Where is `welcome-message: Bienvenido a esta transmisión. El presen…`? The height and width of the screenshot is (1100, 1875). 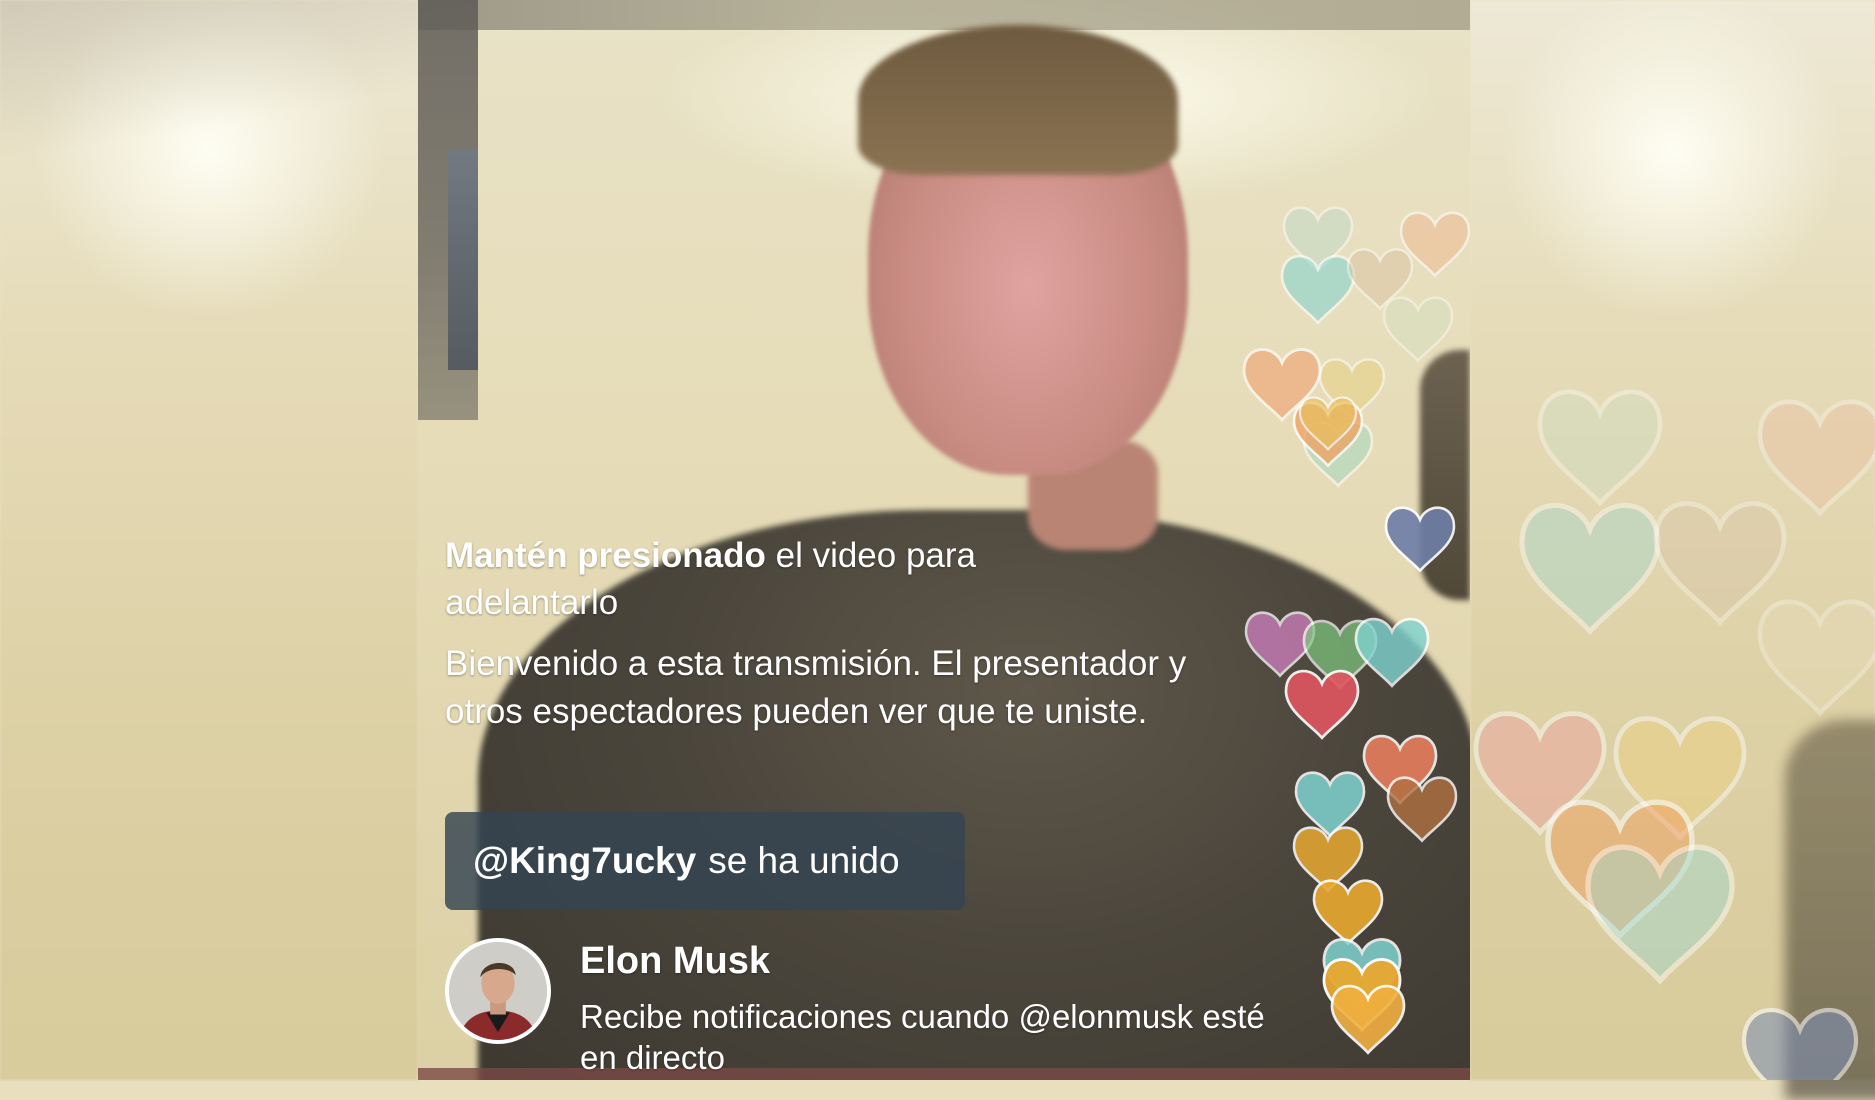 welcome-message: Bienvenido a esta transmisión. El presen… is located at coordinates (816, 687).